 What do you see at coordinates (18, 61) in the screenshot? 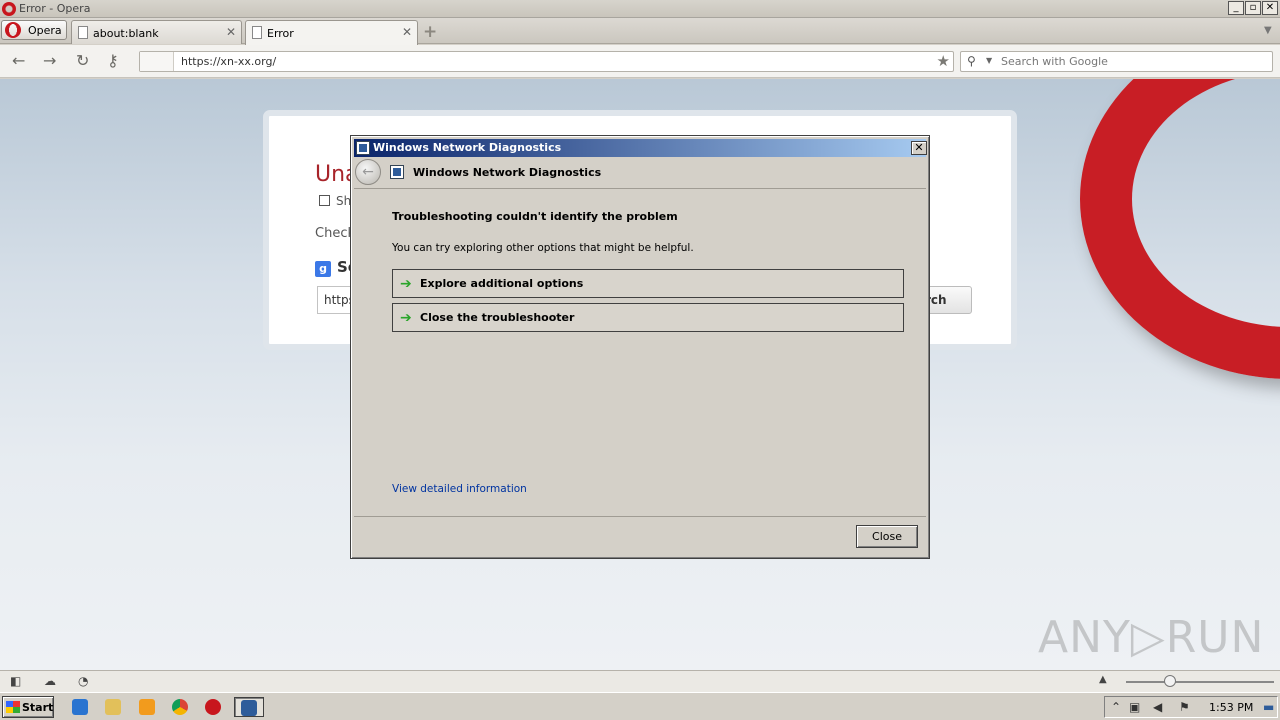
I see `back-button: ←` at bounding box center [18, 61].